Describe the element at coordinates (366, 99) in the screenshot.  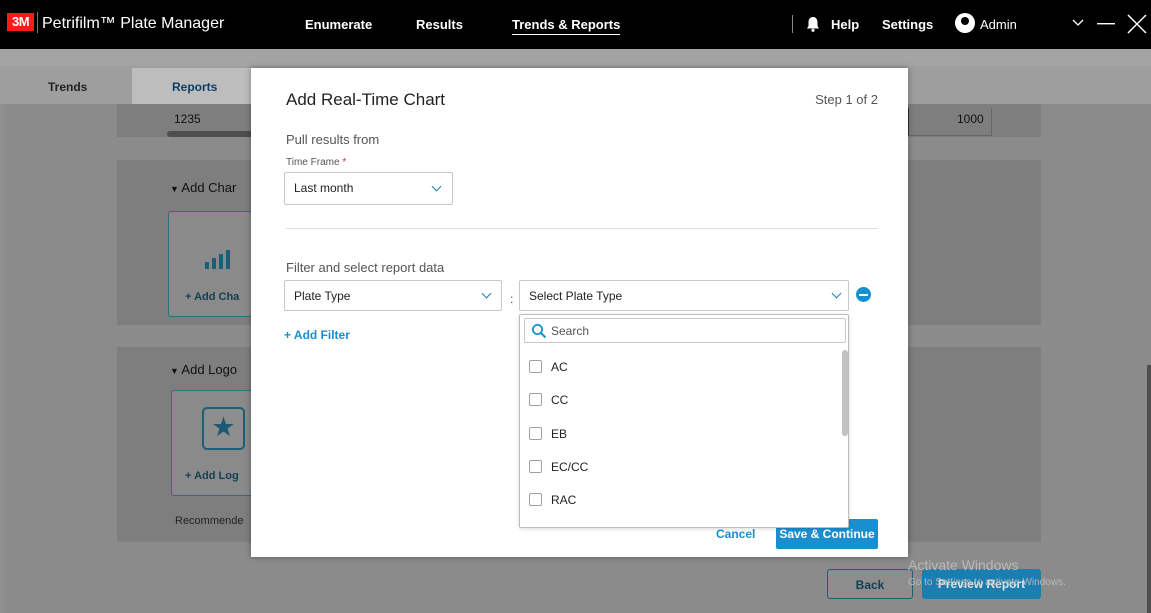
I see `dialog-title: Add Real-Time Chart` at that location.